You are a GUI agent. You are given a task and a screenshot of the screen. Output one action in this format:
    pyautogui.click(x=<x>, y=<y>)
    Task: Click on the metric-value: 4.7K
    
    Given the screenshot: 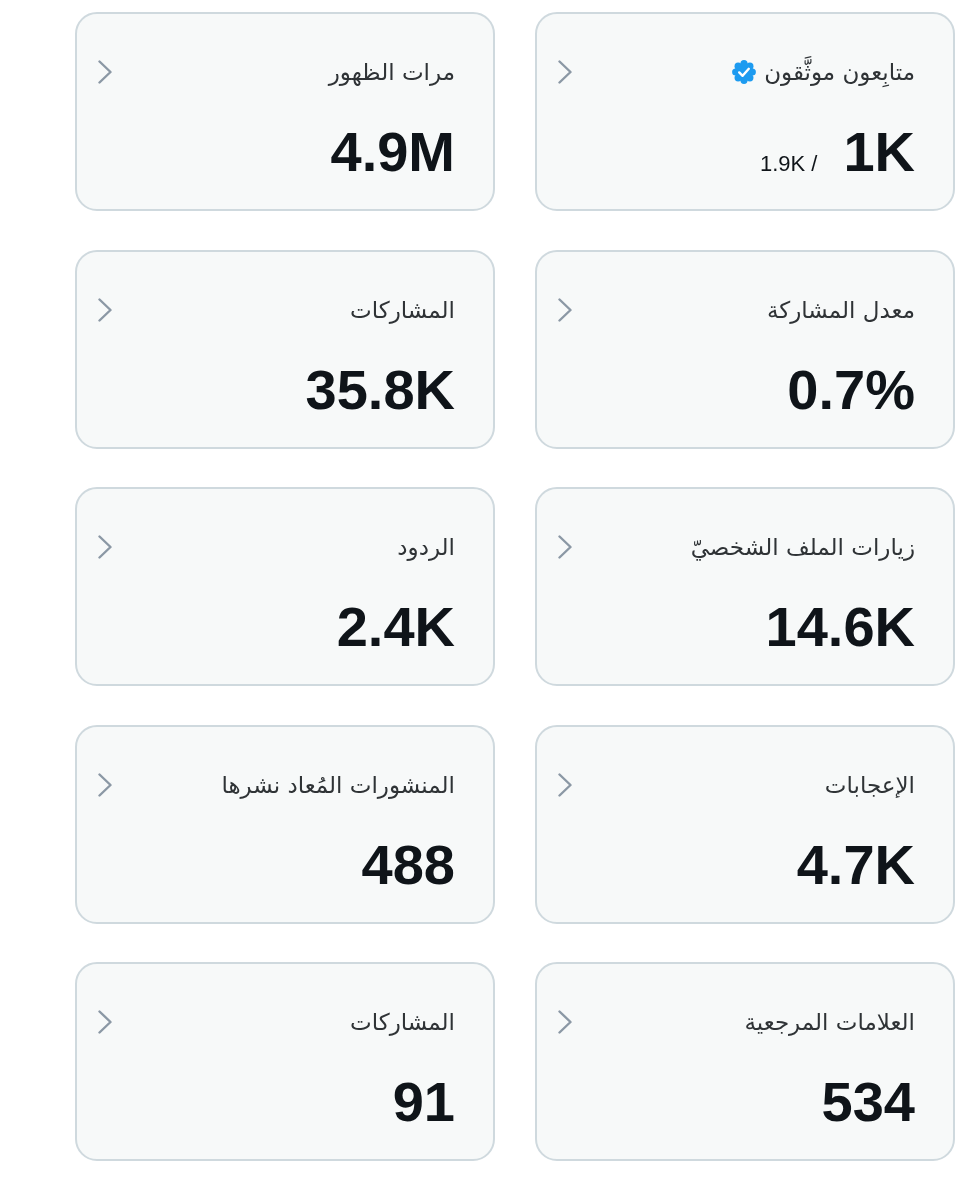 What is the action you would take?
    pyautogui.click(x=855, y=864)
    